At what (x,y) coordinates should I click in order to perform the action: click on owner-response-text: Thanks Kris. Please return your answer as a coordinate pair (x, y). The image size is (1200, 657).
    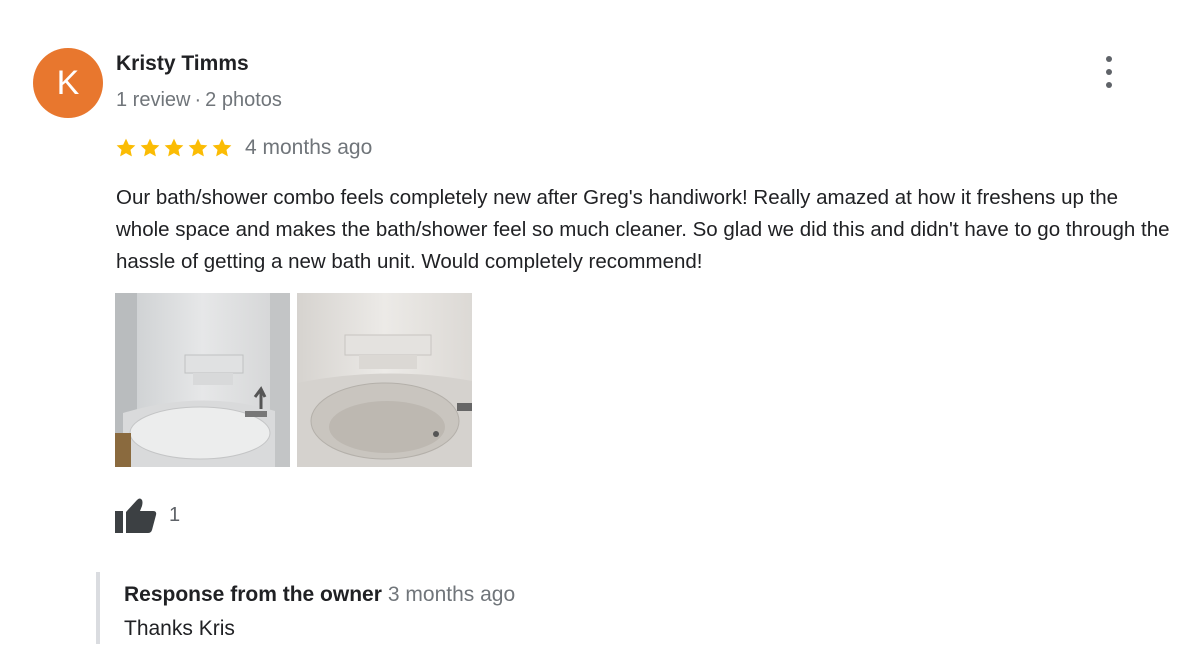
    Looking at the image, I should click on (179, 628).